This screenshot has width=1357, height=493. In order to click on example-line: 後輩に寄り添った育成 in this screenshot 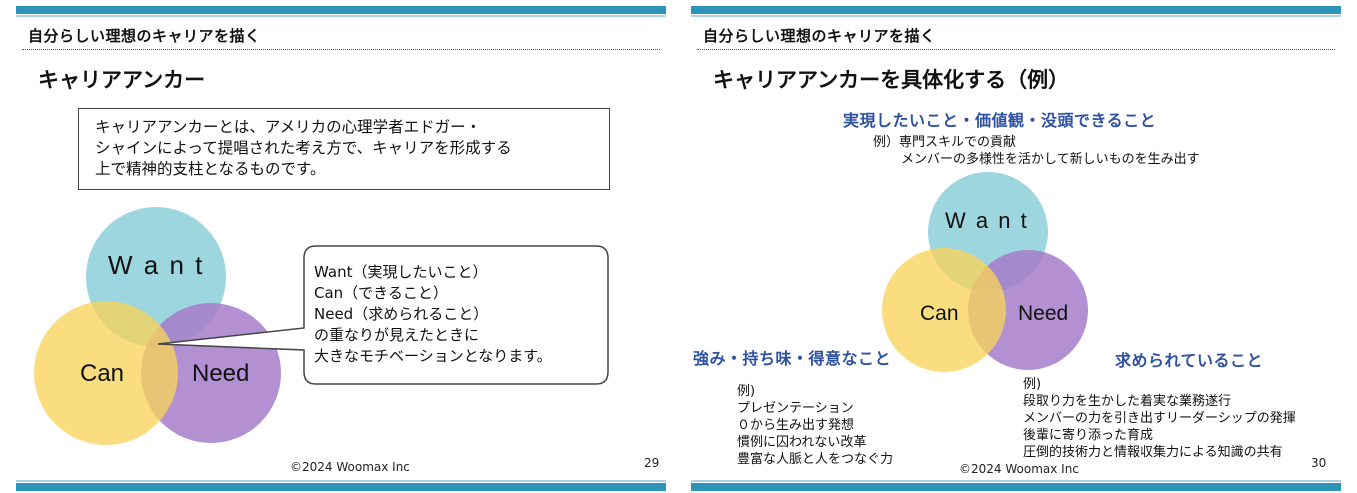, I will do `click(1088, 435)`.